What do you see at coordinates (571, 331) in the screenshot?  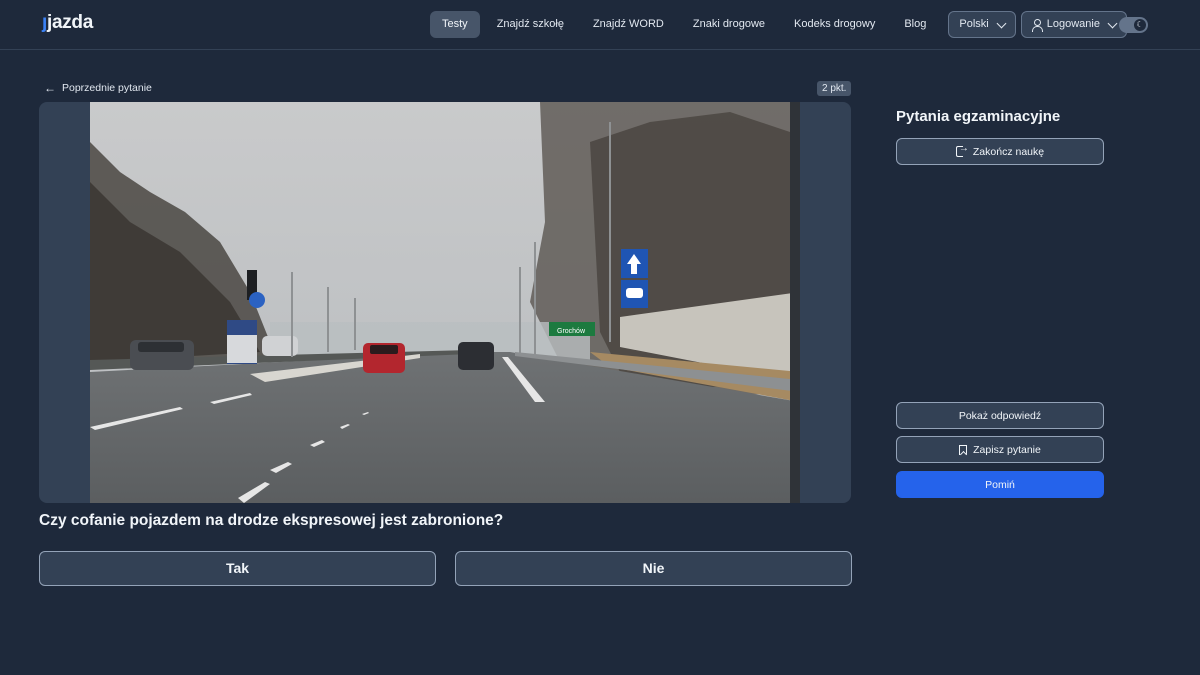 I see `distance-sign-text: Grochów` at bounding box center [571, 331].